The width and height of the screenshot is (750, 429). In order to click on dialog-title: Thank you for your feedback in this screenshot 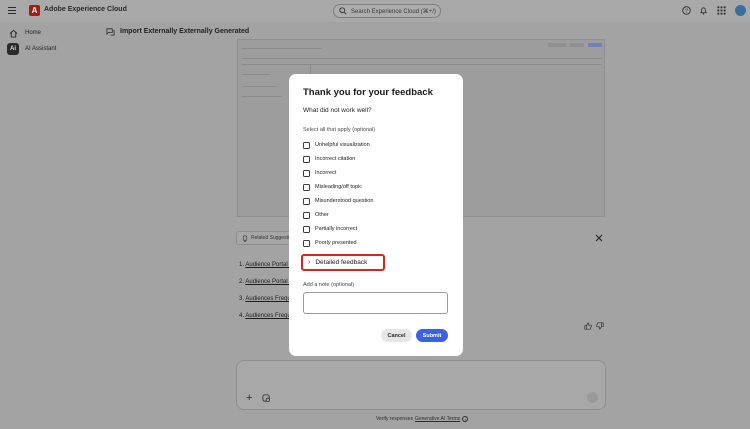, I will do `click(368, 92)`.